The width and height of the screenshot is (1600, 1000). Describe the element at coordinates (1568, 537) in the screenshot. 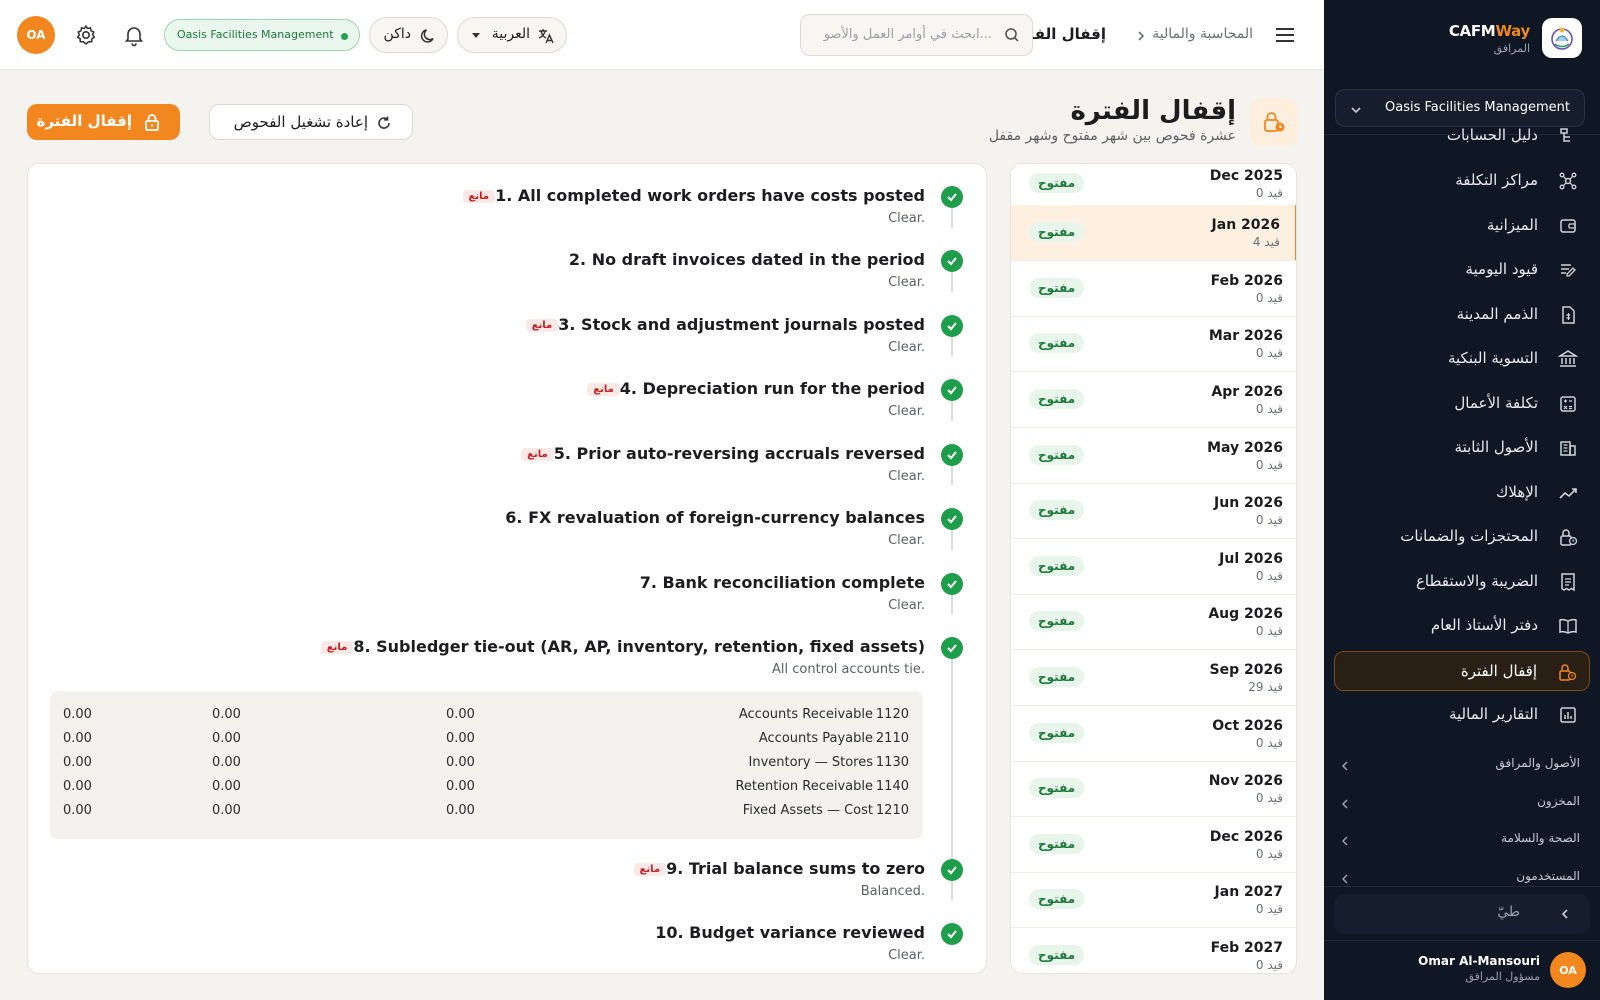

I see `lock-clock-icon` at that location.